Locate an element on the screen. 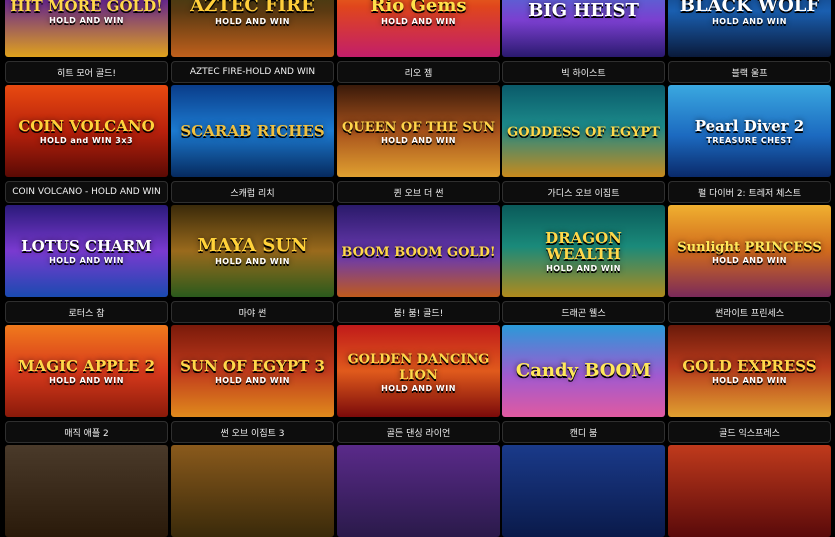 This screenshot has height=537, width=835. game-logo-text: AZTEC FIRE HOLD AND WIN is located at coordinates (252, 15).